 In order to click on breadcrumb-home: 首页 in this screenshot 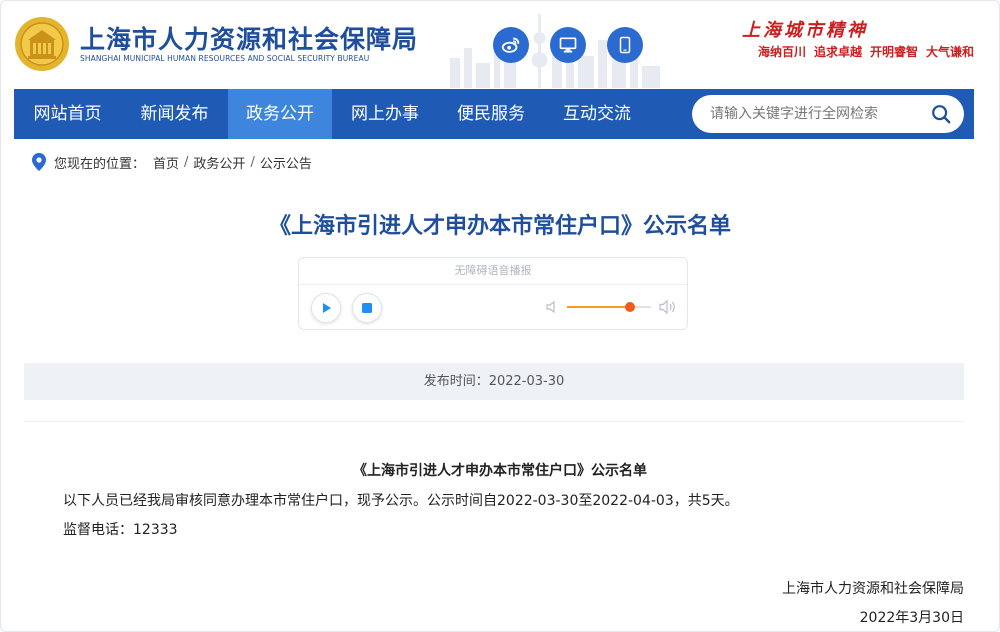, I will do `click(166, 162)`.